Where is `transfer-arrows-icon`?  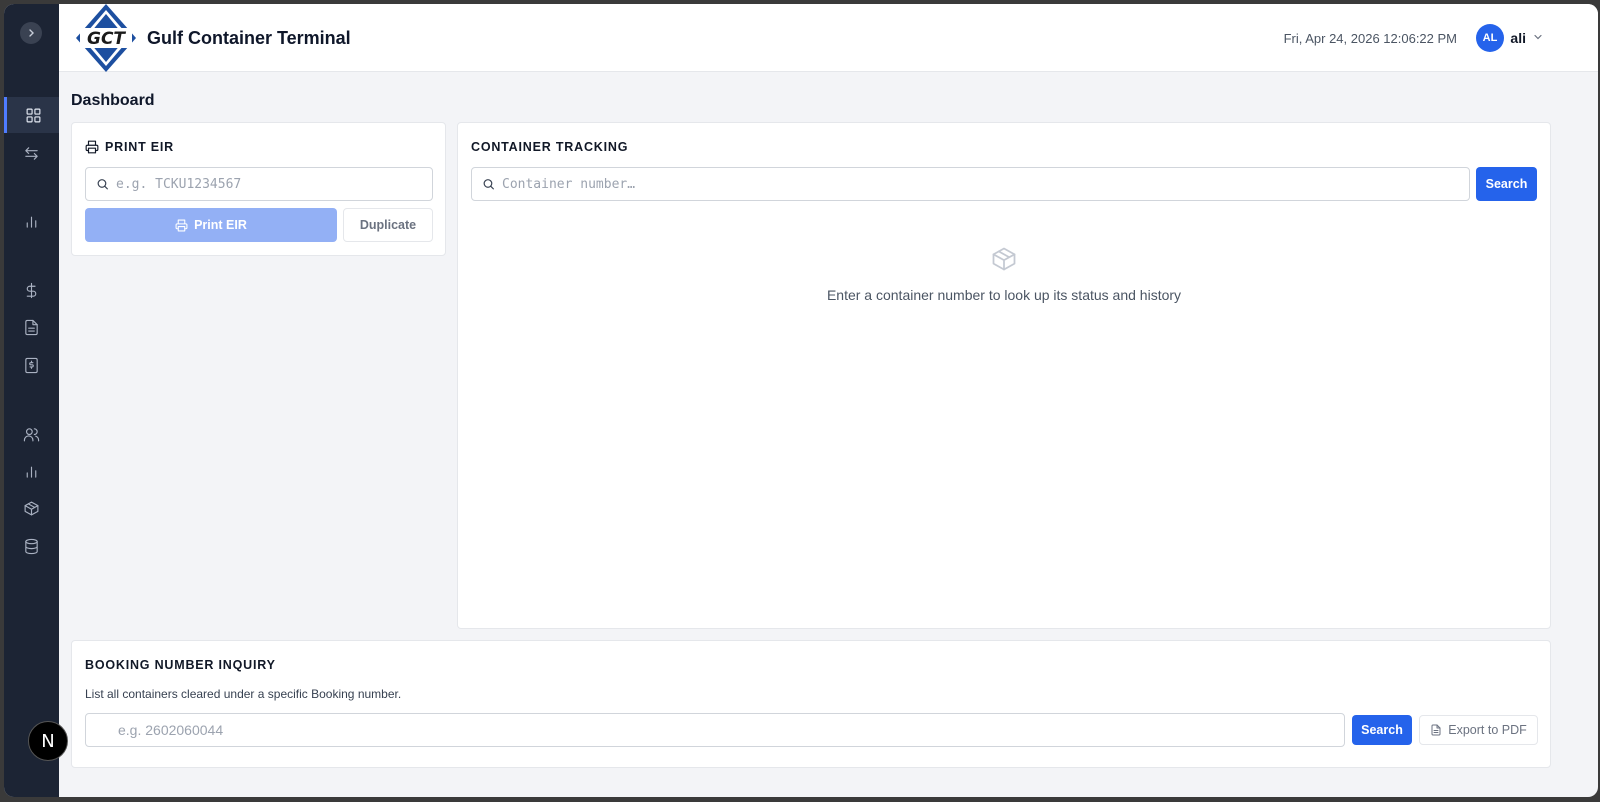 transfer-arrows-icon is located at coordinates (31, 153).